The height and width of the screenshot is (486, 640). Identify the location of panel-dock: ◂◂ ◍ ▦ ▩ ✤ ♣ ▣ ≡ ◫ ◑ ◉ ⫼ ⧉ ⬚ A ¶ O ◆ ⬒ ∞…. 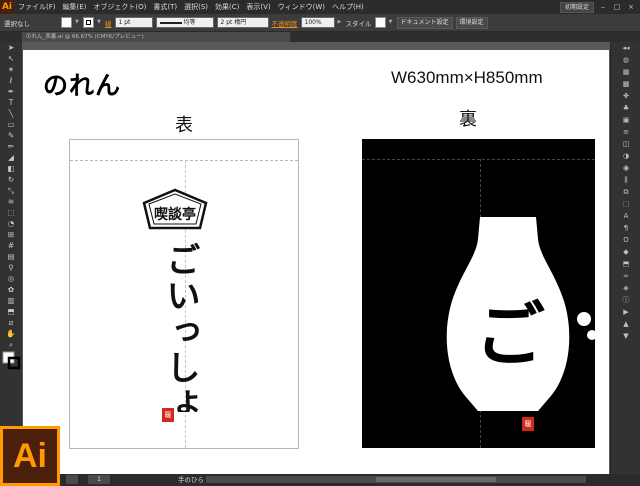
(625, 258).